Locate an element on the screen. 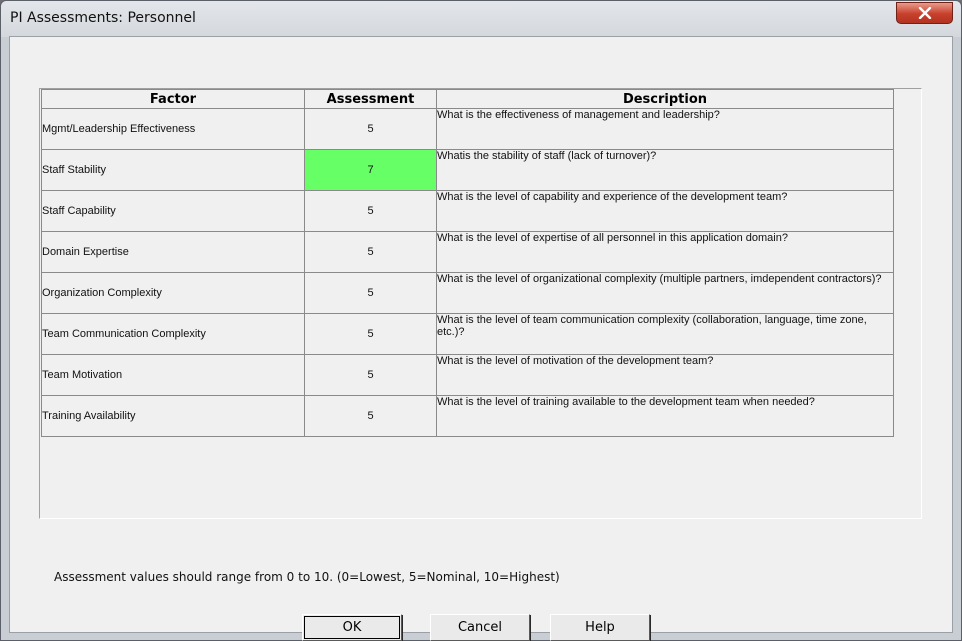  factor-cell: Domain Expertise is located at coordinates (173, 252).